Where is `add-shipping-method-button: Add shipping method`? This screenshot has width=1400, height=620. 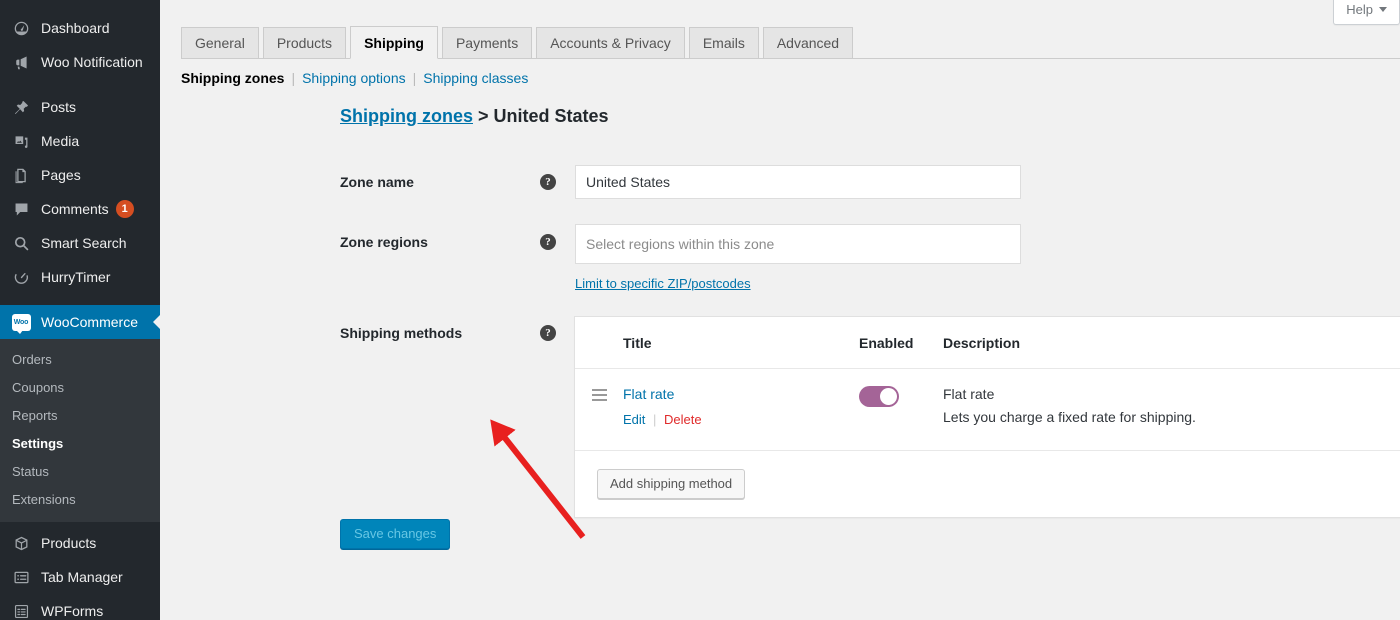 add-shipping-method-button: Add shipping method is located at coordinates (671, 484).